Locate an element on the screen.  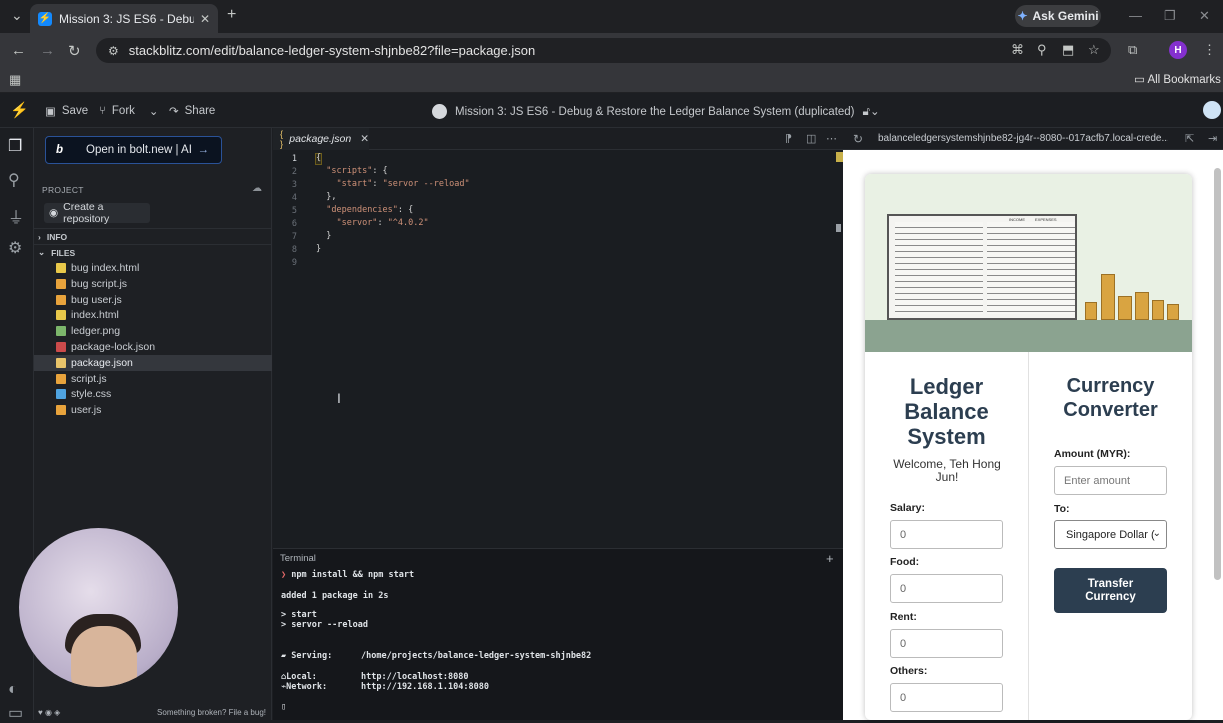
new-terminal-icon: + is located at coordinates (830, 558).